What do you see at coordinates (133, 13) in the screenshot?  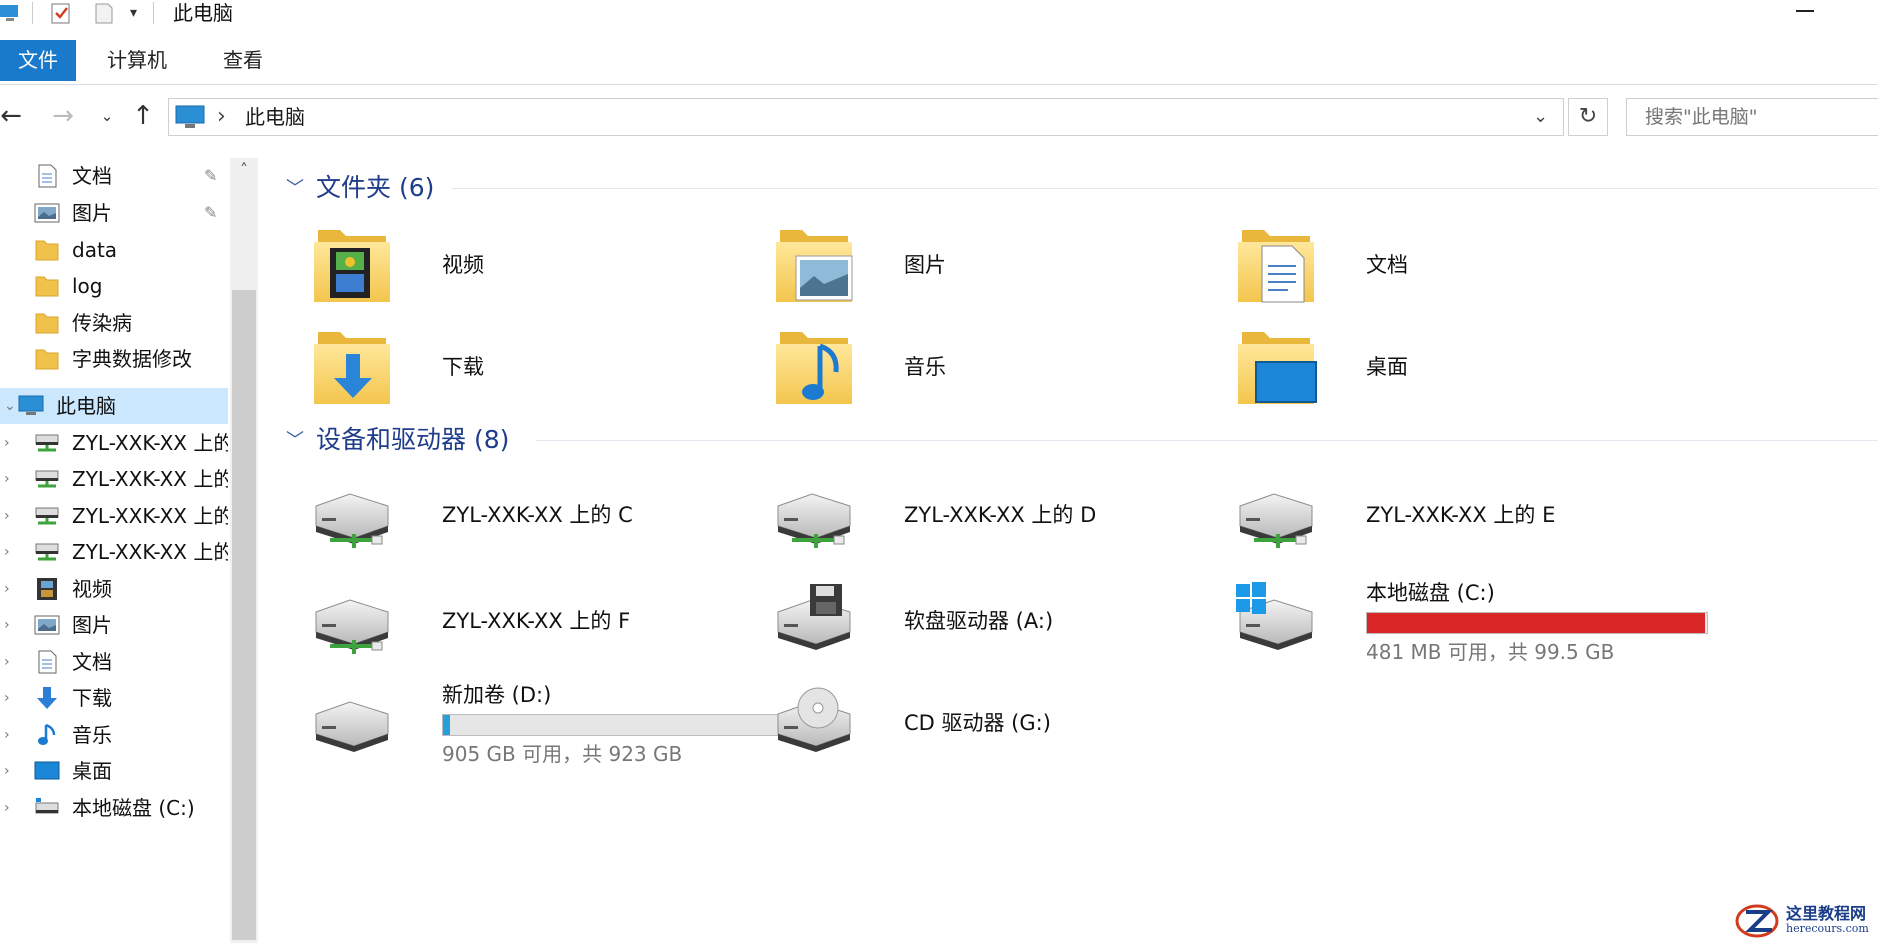 I see `customize-toolbar-icon: ▾` at bounding box center [133, 13].